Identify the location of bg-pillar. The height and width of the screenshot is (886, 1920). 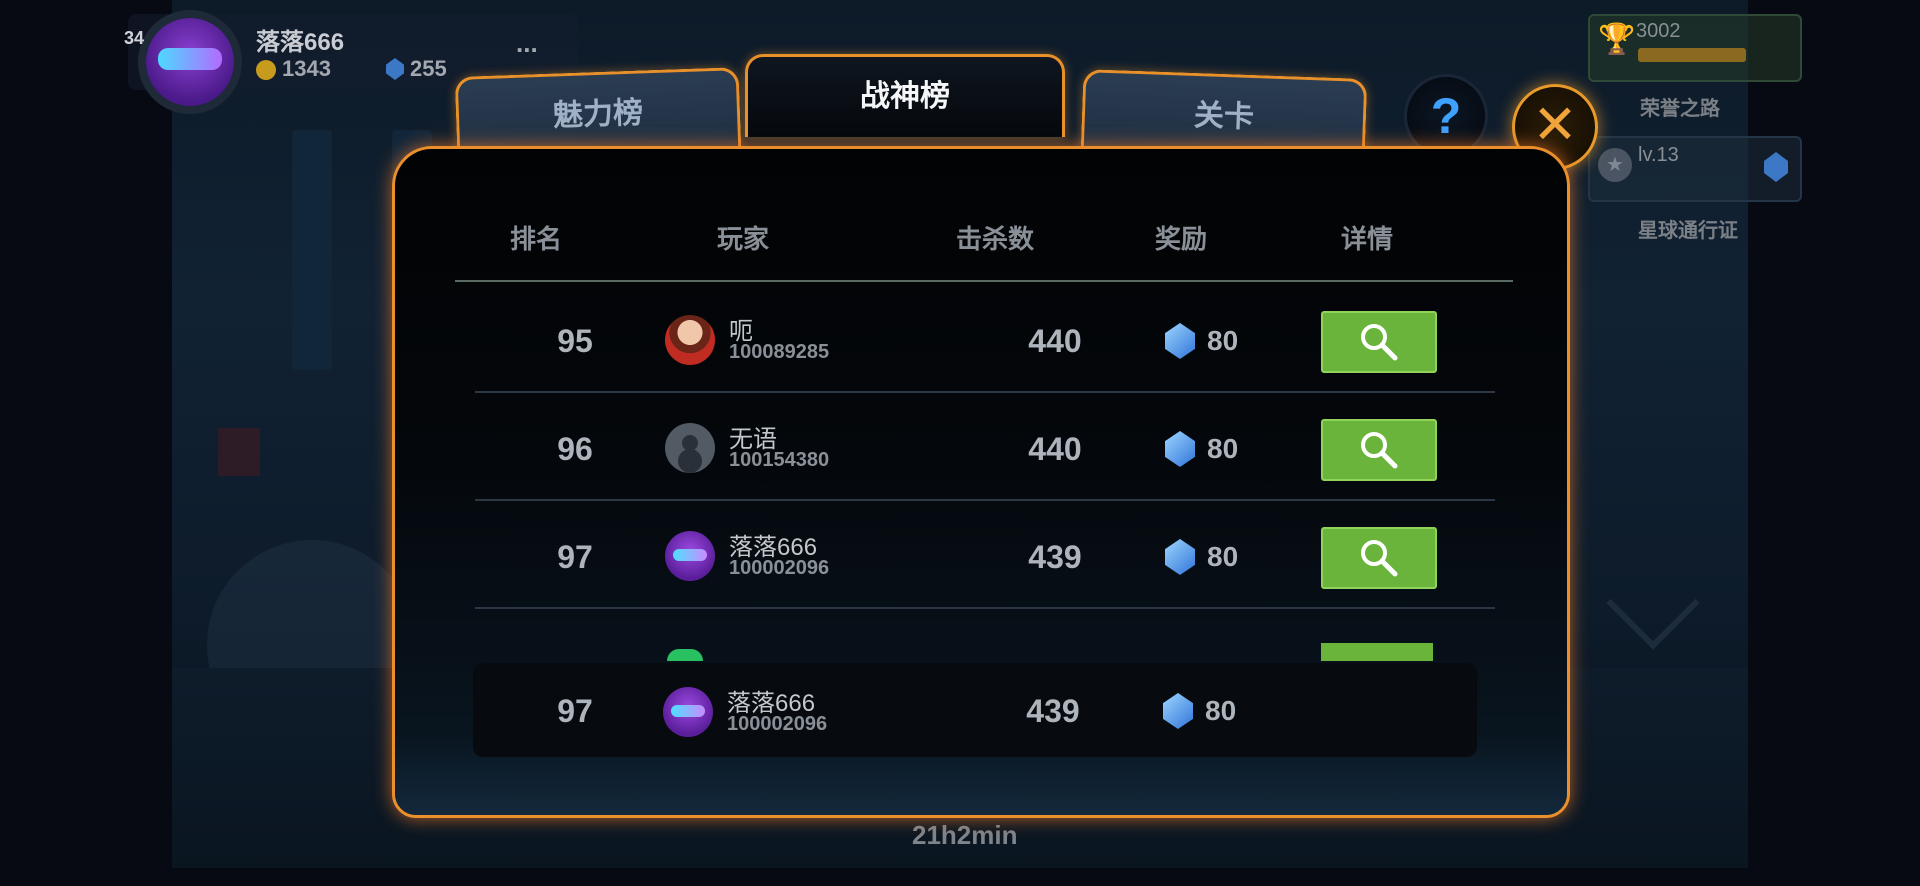
(312, 250).